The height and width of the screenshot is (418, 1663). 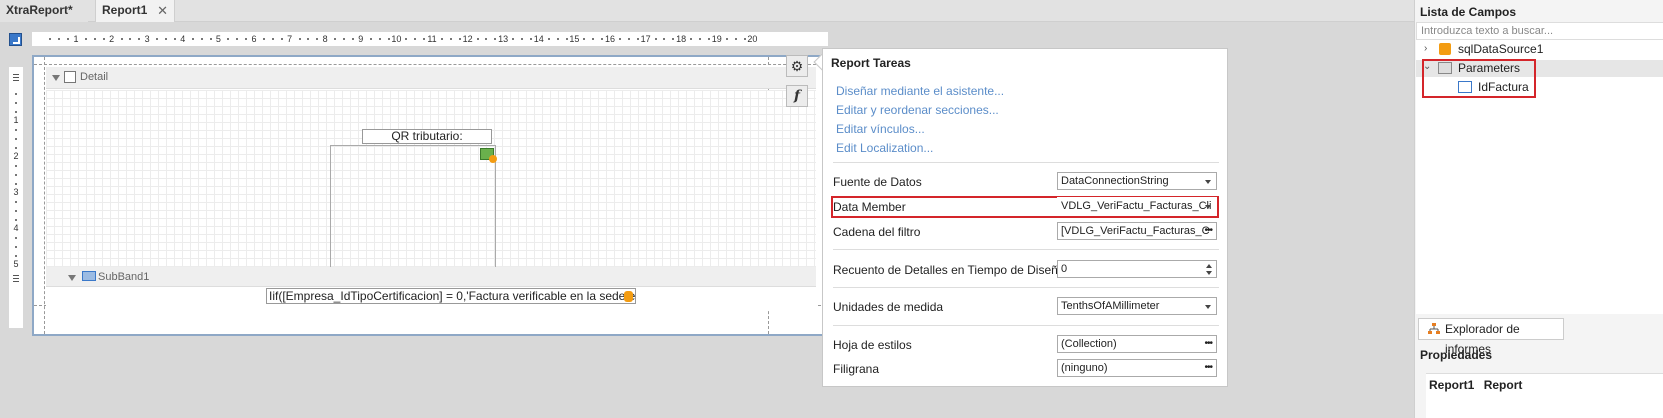 I want to click on smart-tag-button: ⚙, so click(x=797, y=66).